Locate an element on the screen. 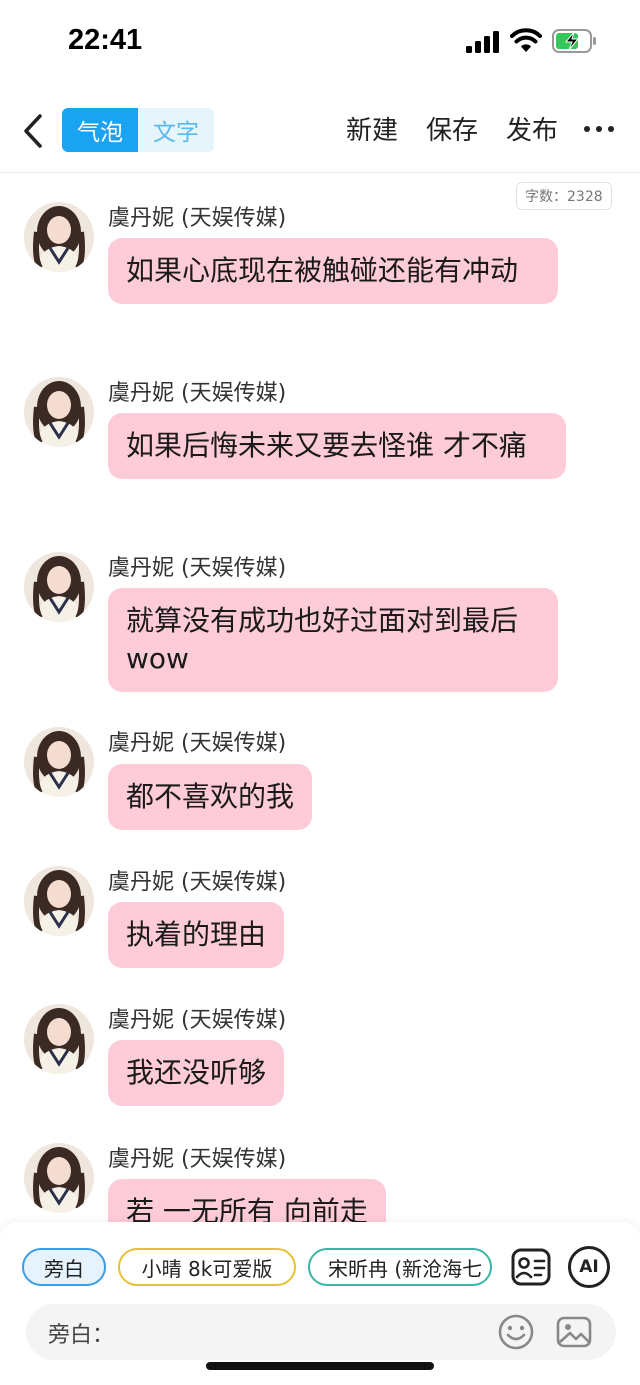  image-icon is located at coordinates (574, 1332).